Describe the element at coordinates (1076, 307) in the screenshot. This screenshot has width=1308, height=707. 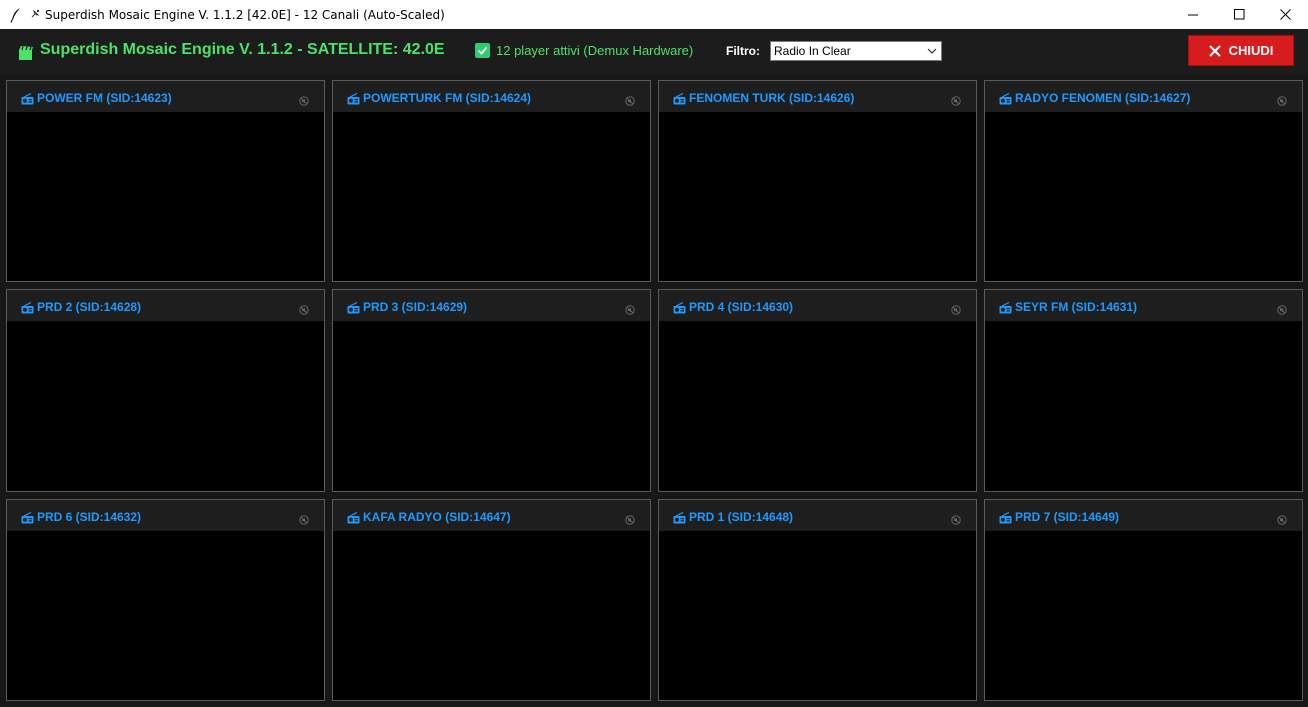
I see `channel-name: SEYR FM (SID:14631)` at that location.